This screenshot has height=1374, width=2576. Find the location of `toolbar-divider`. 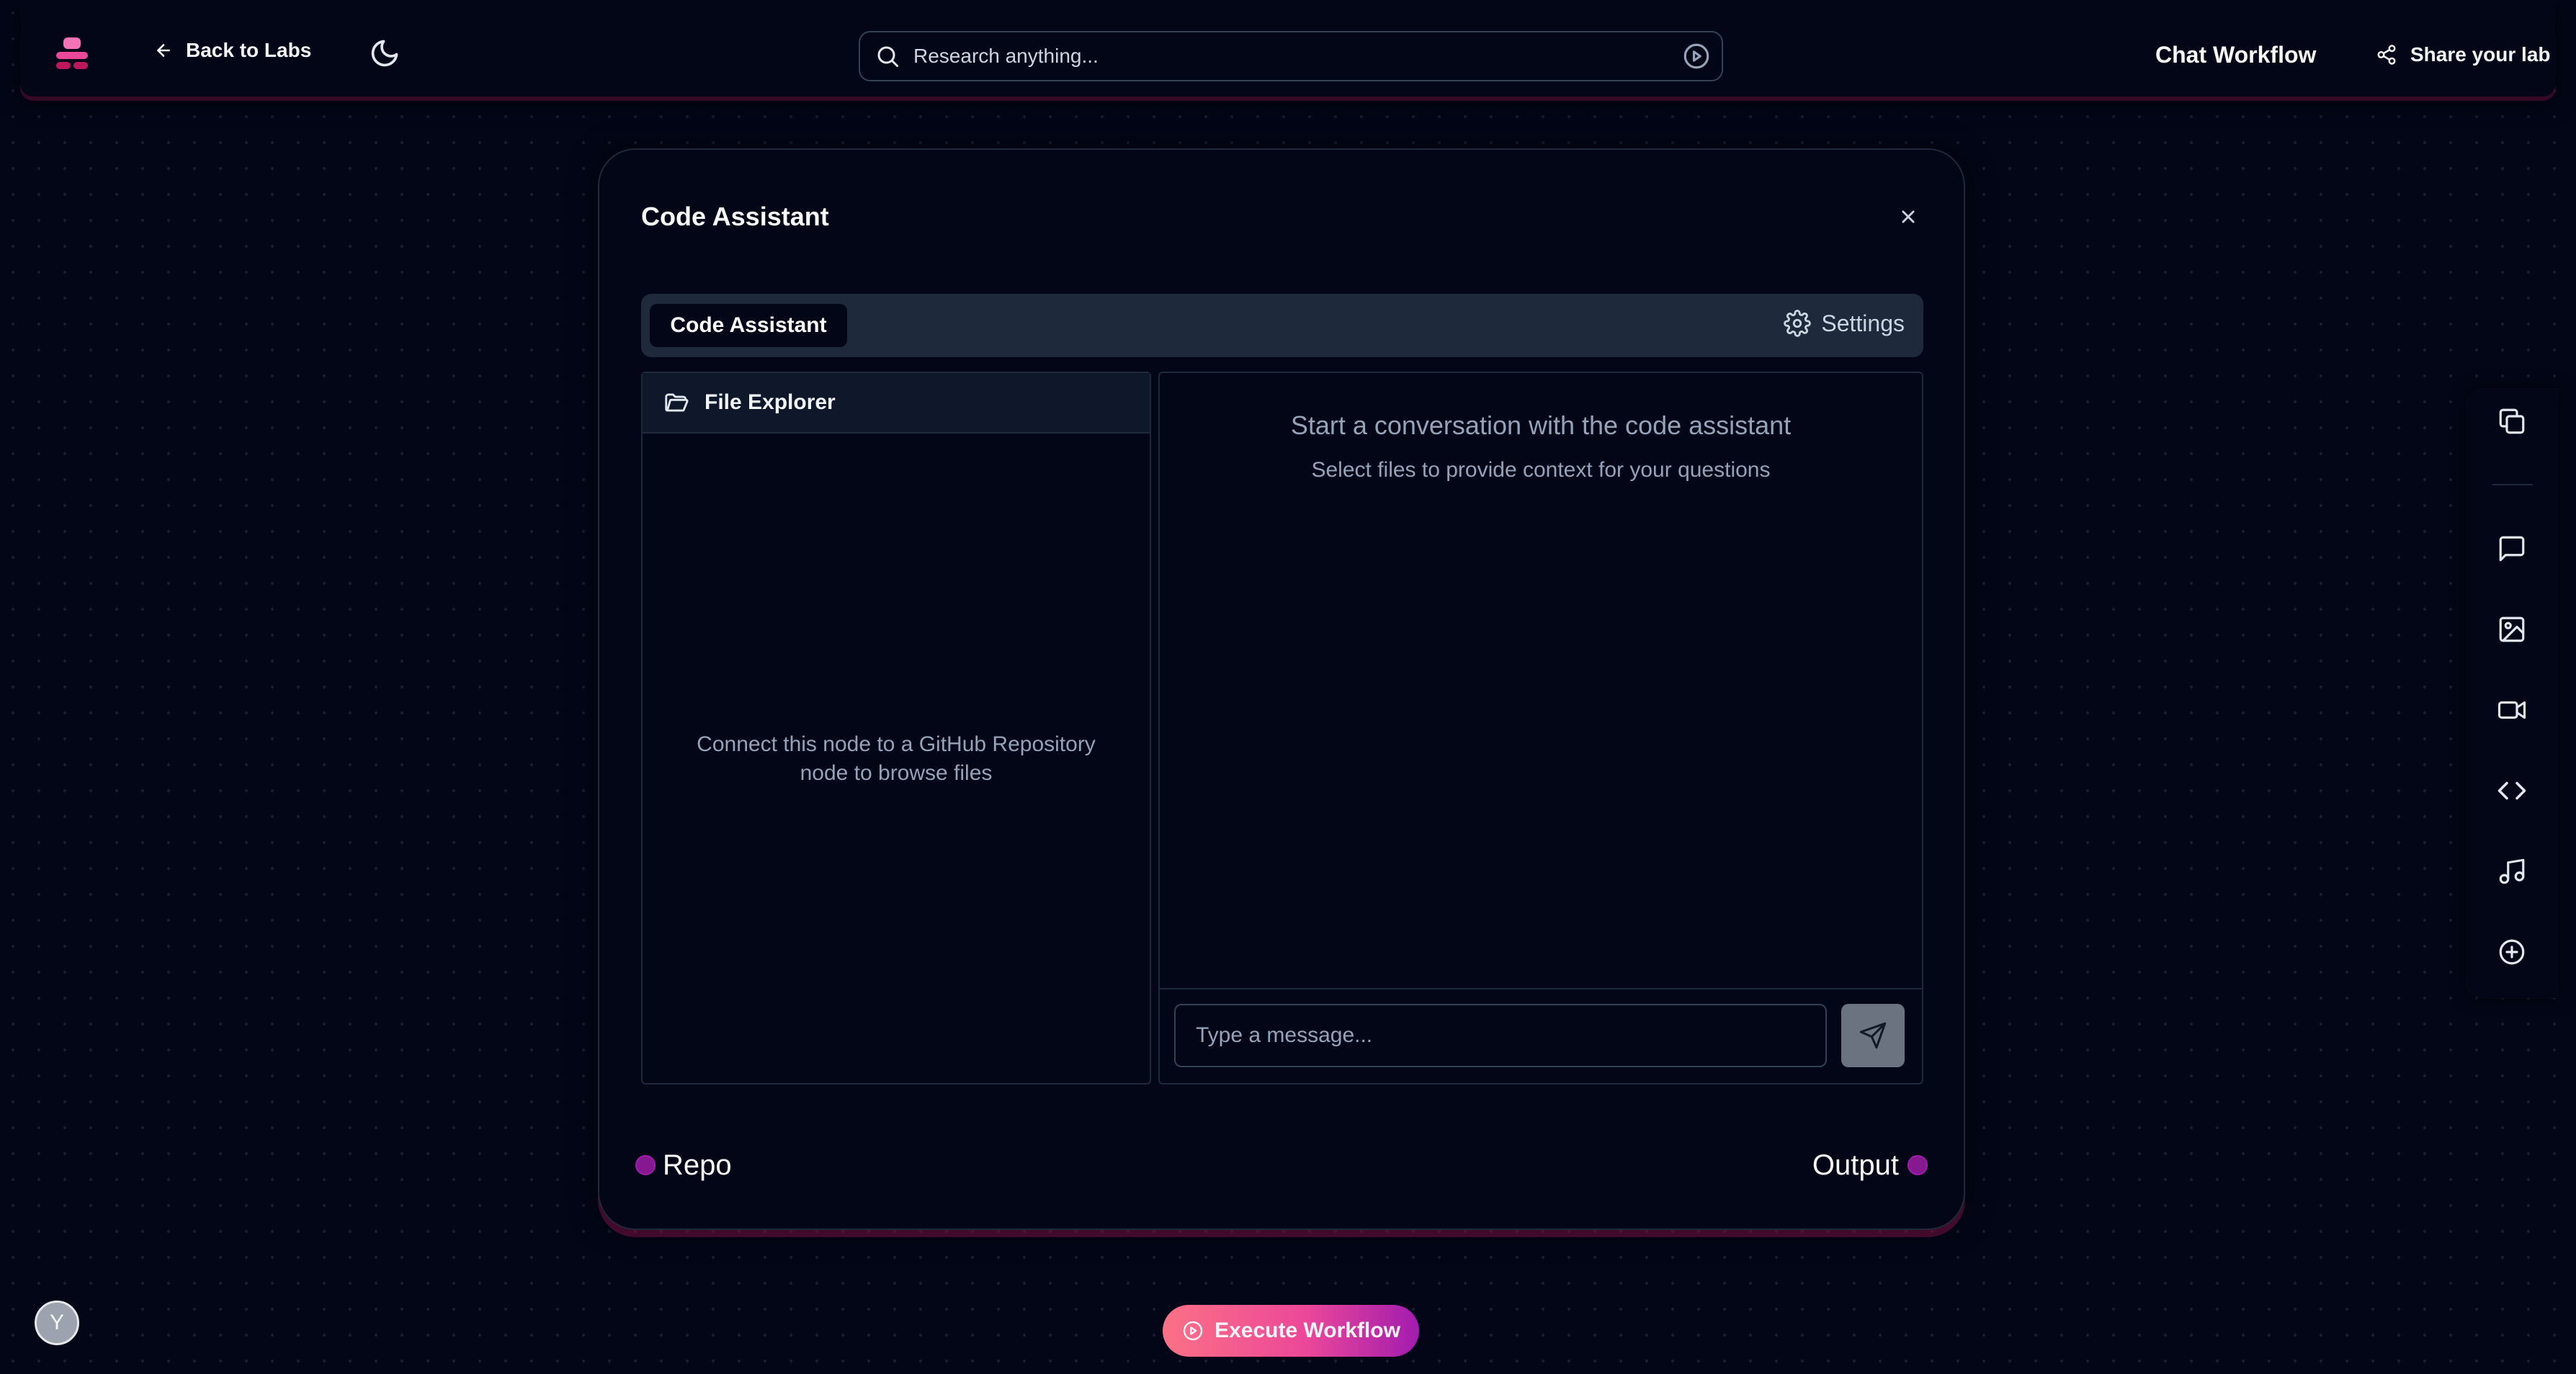

toolbar-divider is located at coordinates (2512, 484).